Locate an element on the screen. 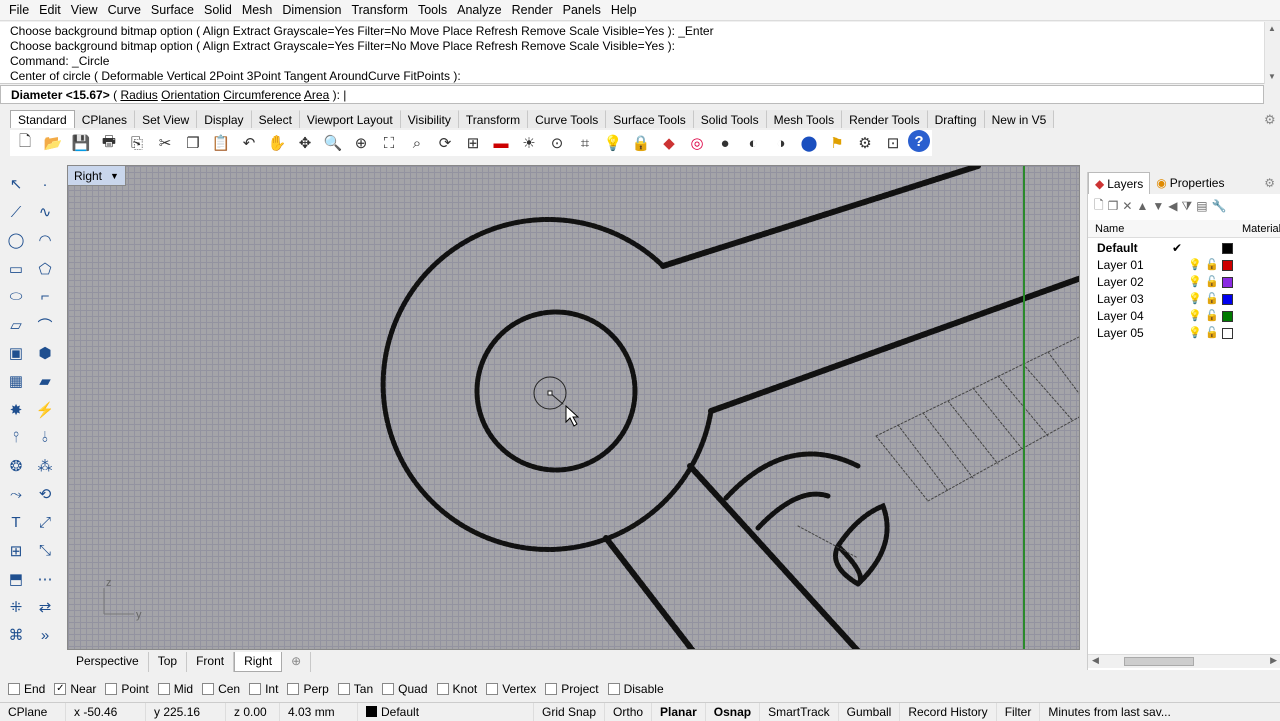 This screenshot has width=1280, height=721. menu-render: Render is located at coordinates (532, 10).